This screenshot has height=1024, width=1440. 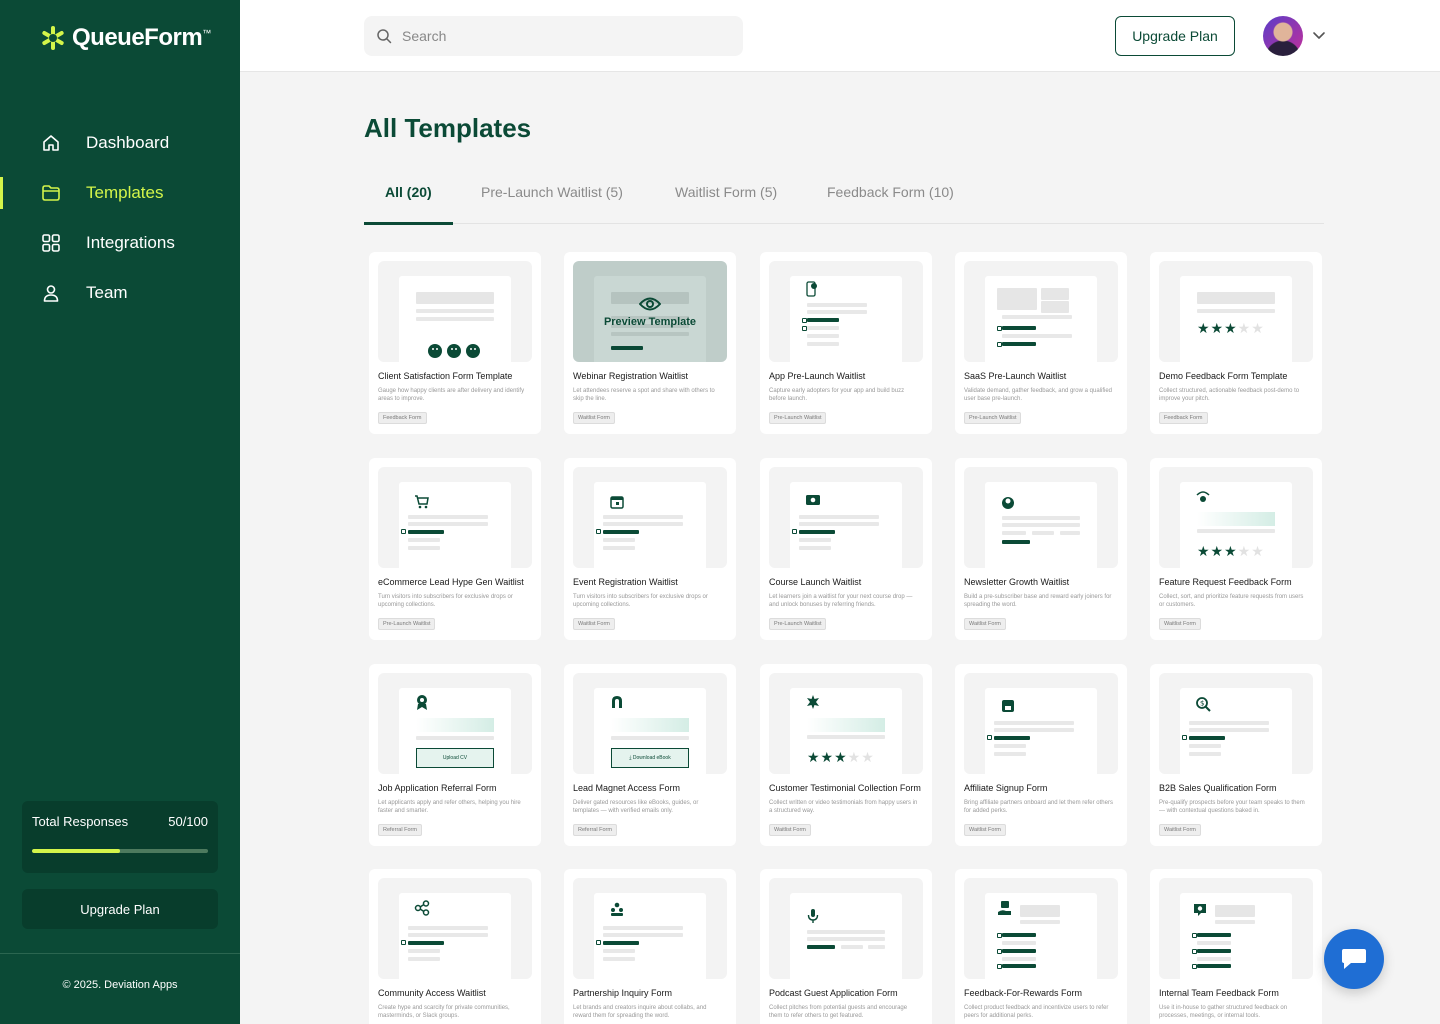 I want to click on logo: QueueForm™, so click(x=125, y=38).